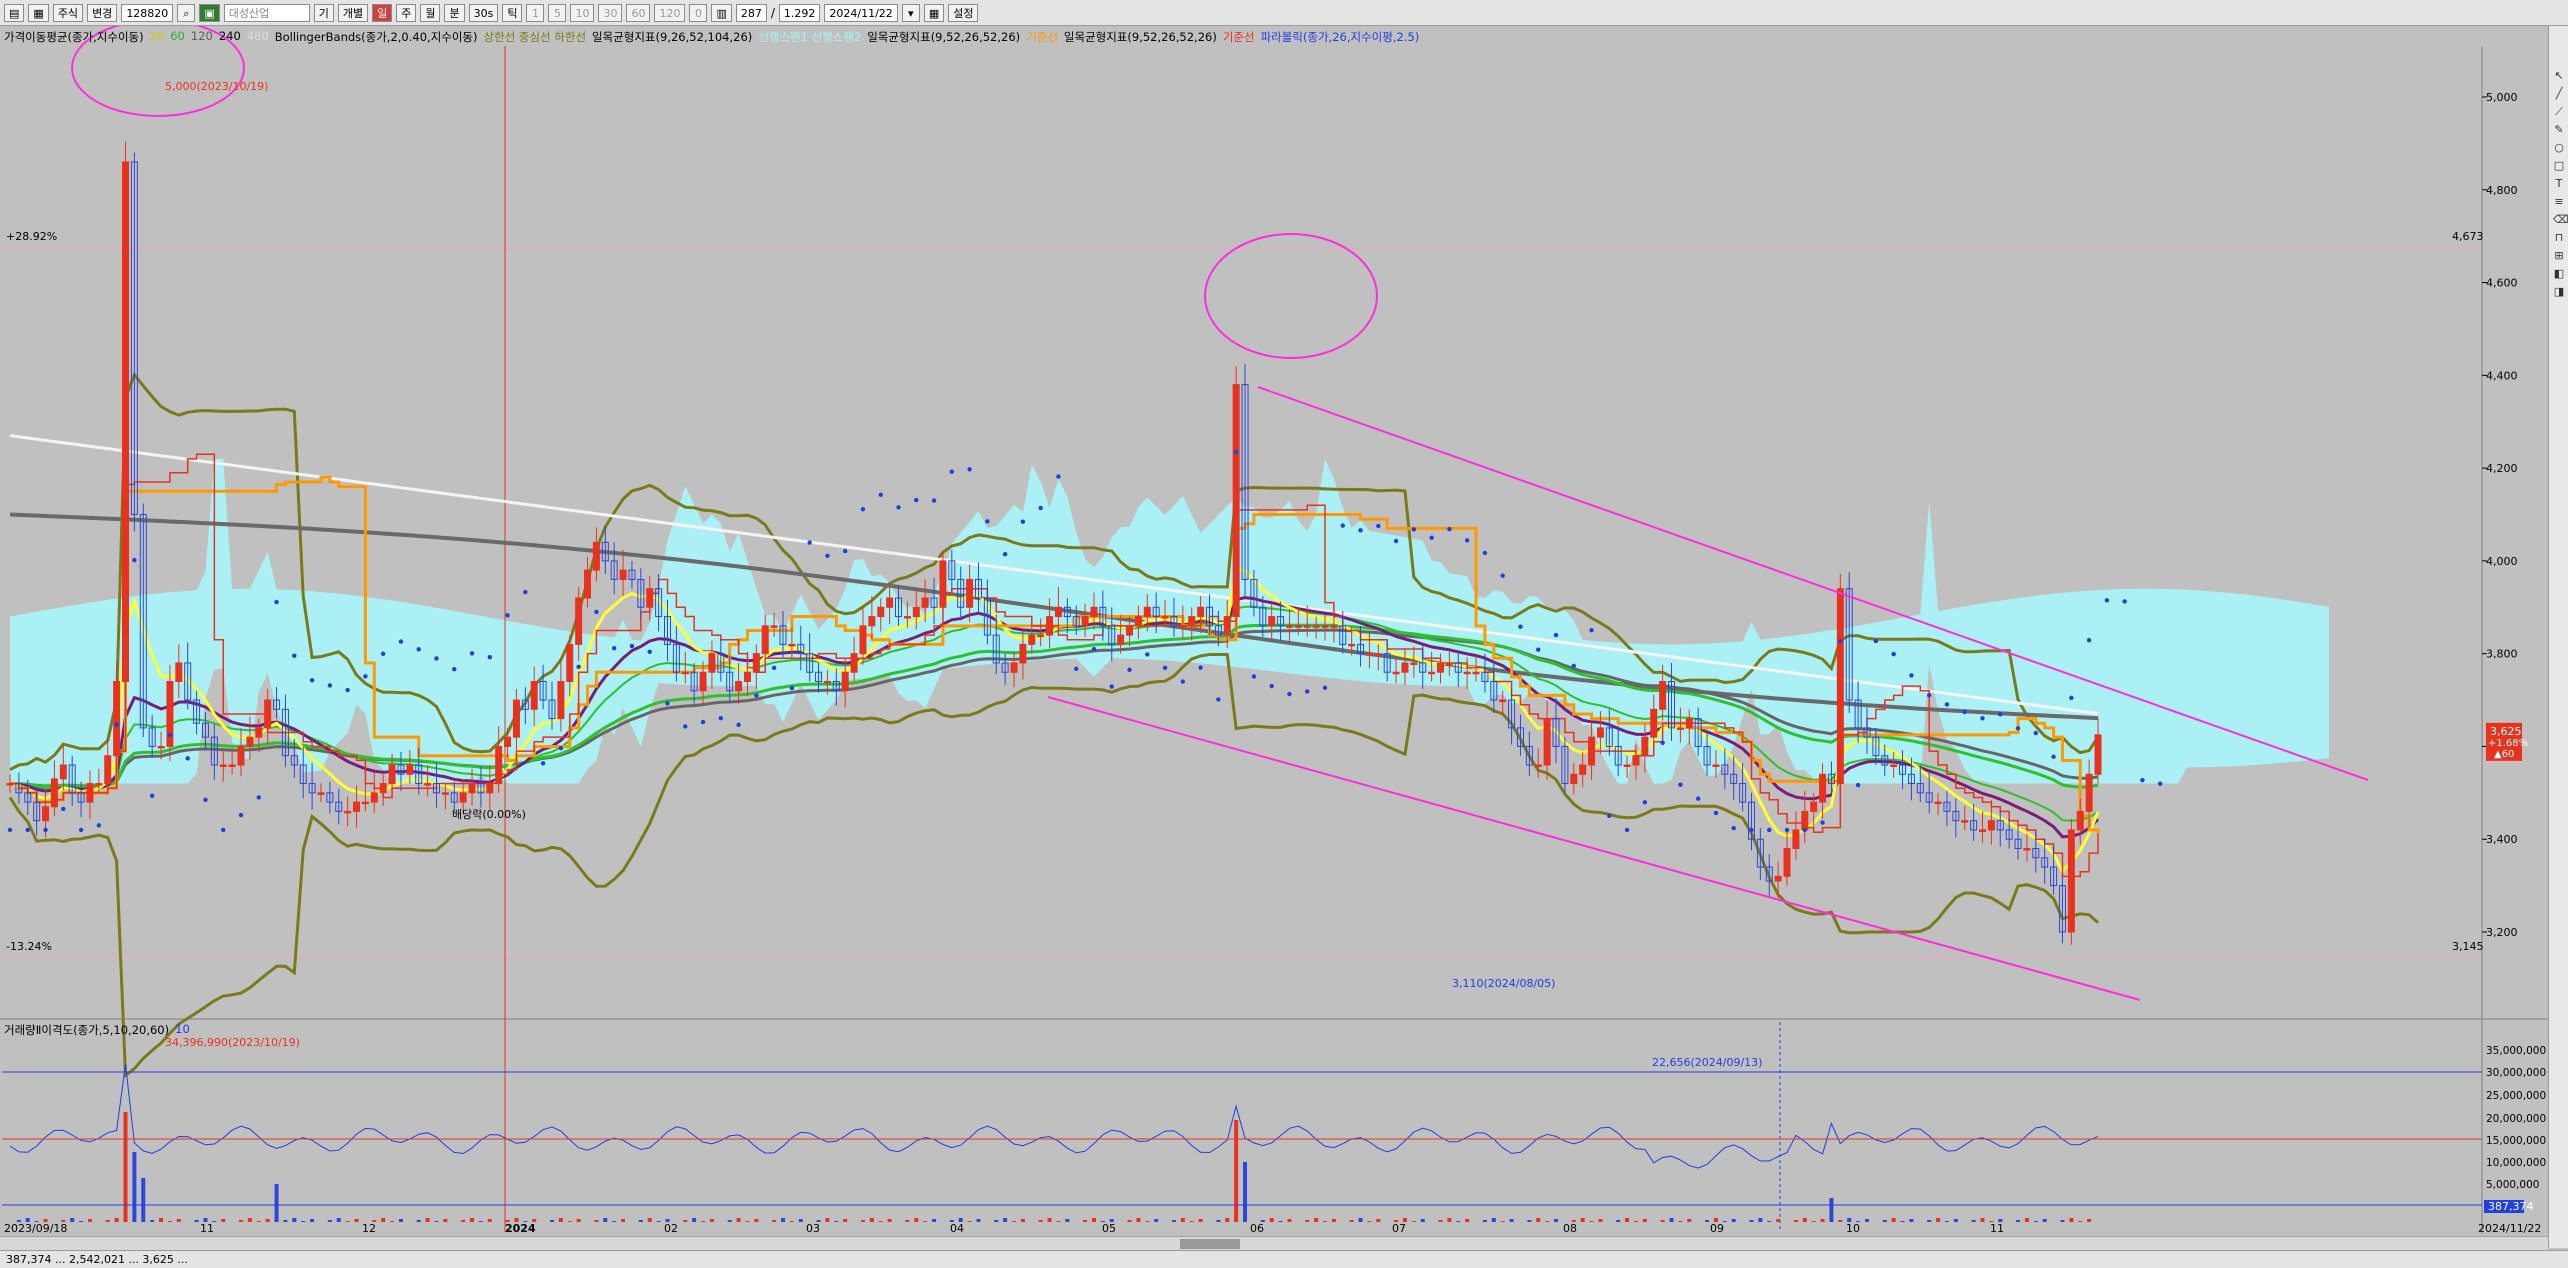  I want to click on legend-ma-name: 가격이동평균(종가,지수이동), so click(74, 37).